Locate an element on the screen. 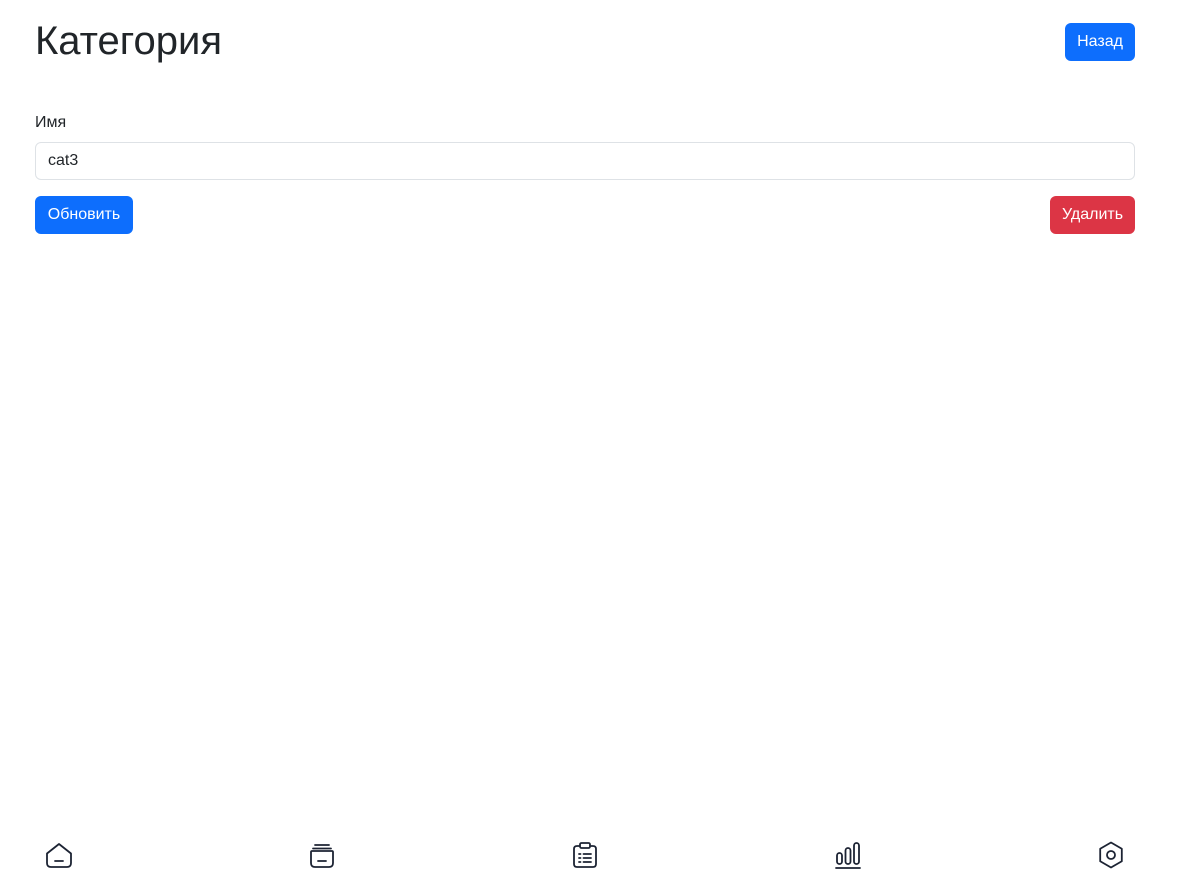  nav-stats is located at coordinates (848, 855).